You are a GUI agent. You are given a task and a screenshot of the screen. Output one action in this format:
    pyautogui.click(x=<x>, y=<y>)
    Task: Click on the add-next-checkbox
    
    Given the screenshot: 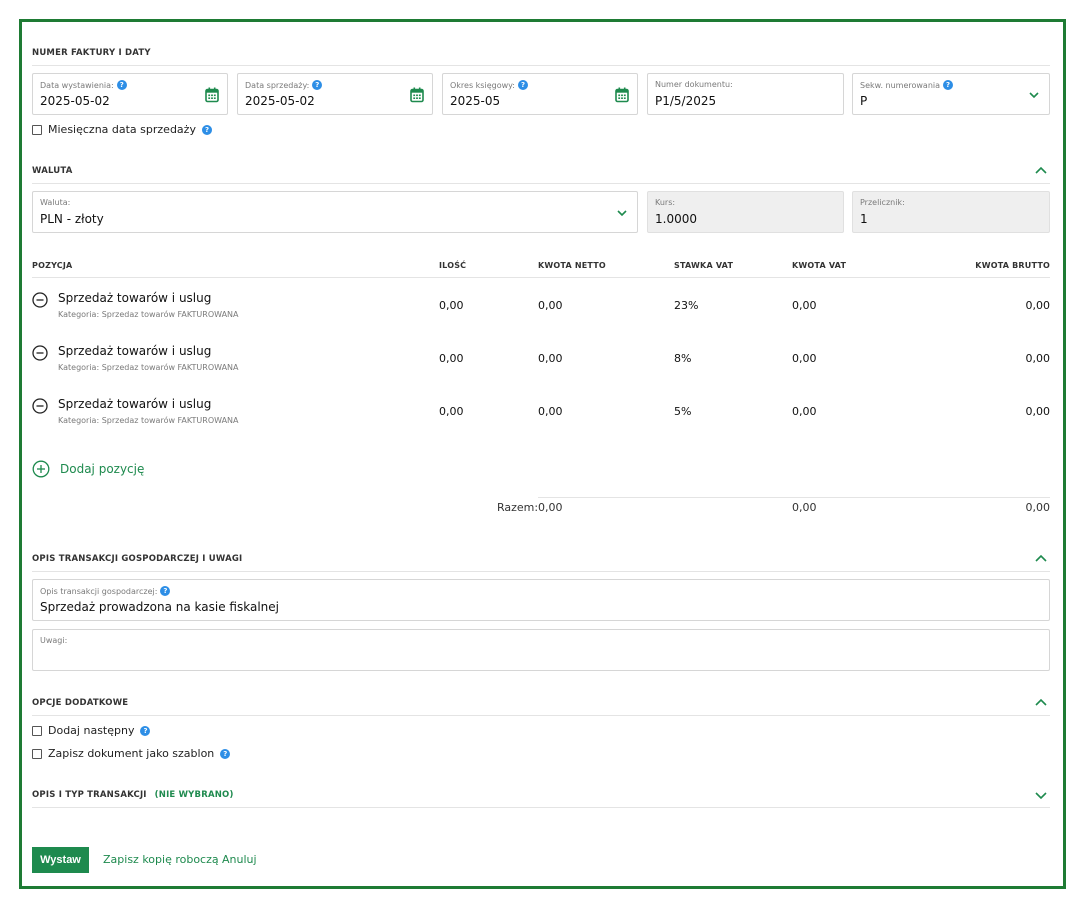 What is the action you would take?
    pyautogui.click(x=37, y=730)
    